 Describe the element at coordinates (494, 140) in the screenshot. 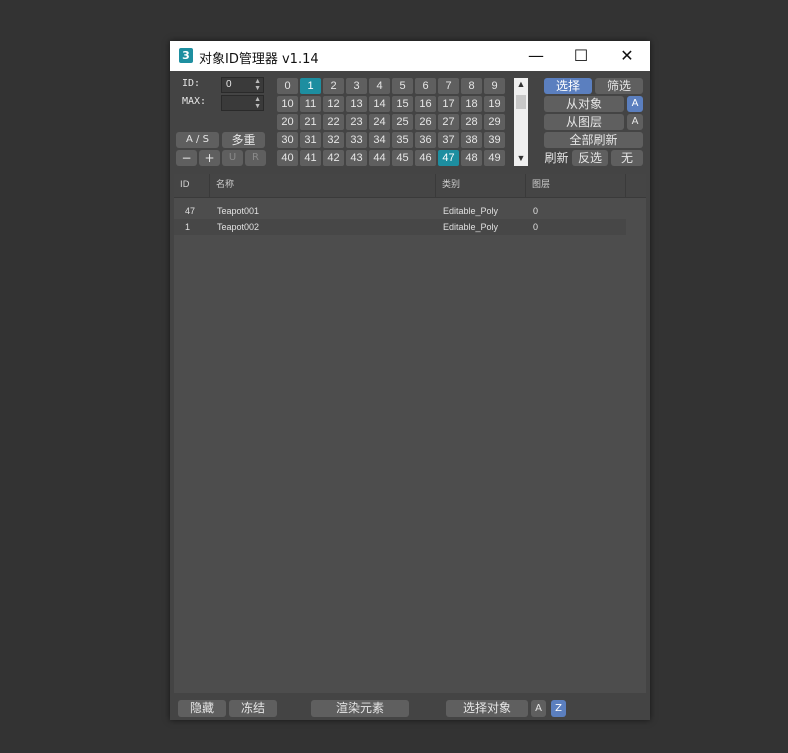

I see `id-number-button: 39` at that location.